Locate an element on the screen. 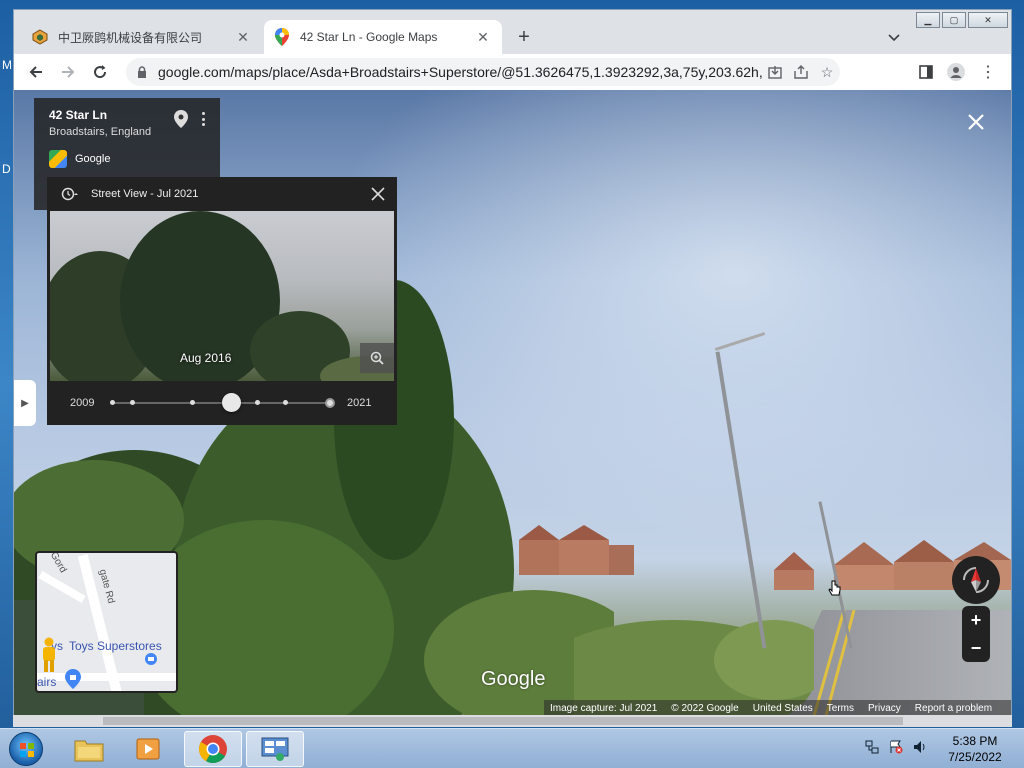 The width and height of the screenshot is (1024, 768). media-player-taskbar-button is located at coordinates (149, 749).